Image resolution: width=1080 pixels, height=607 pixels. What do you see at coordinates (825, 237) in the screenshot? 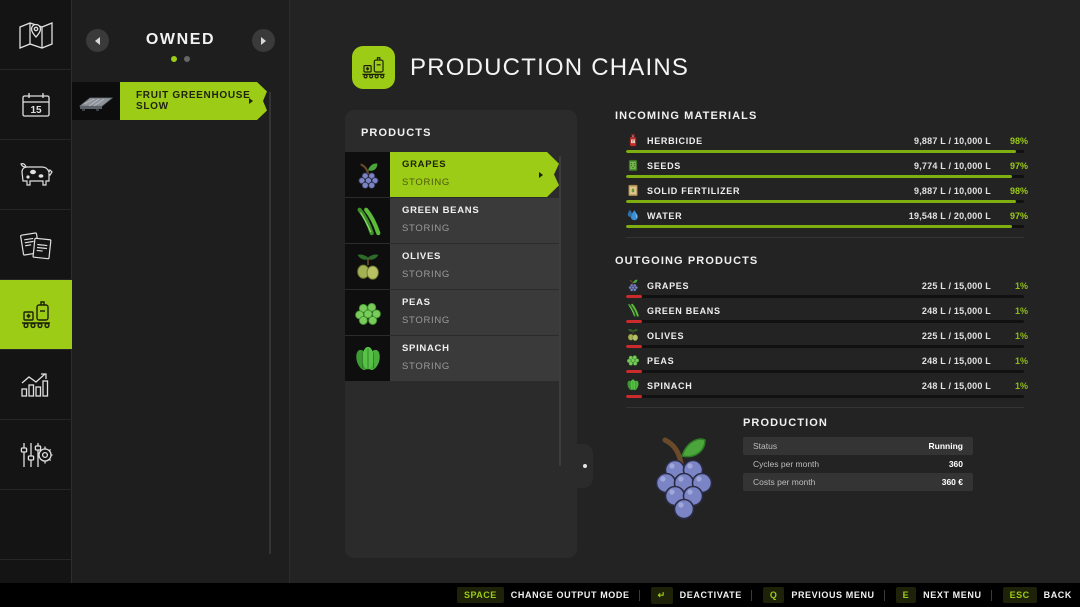
I see `section-divider` at bounding box center [825, 237].